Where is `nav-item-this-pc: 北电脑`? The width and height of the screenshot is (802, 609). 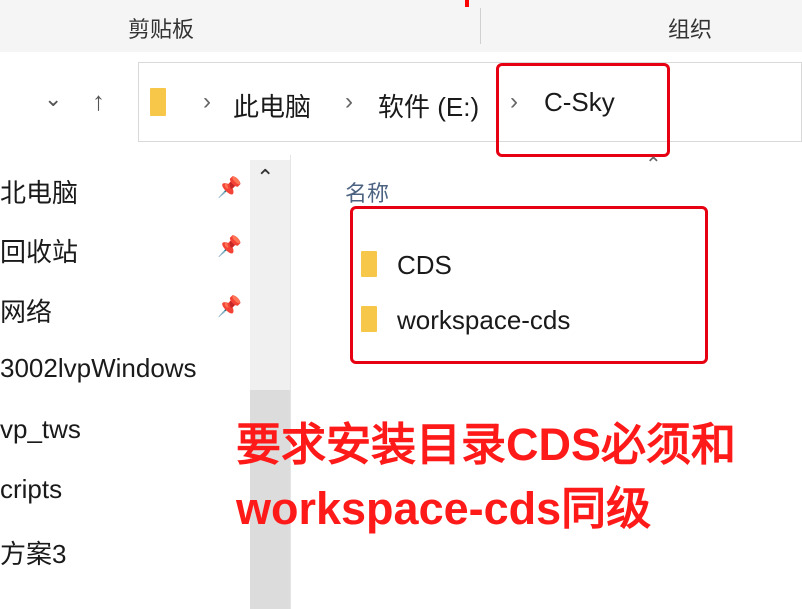
nav-item-this-pc: 北电脑 is located at coordinates (39, 191).